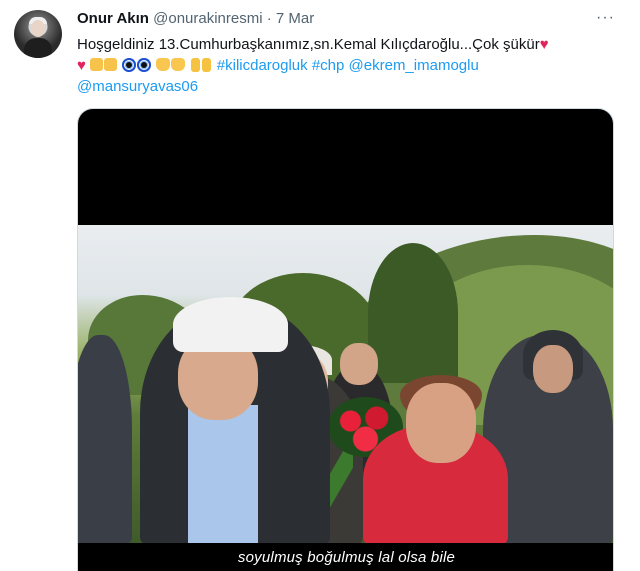  I want to click on author-name: Onur Akın, so click(113, 18).